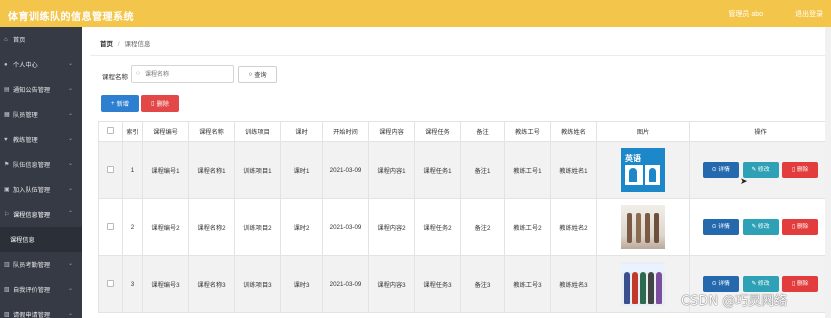  I want to click on review-icon: ▧, so click(7, 290).